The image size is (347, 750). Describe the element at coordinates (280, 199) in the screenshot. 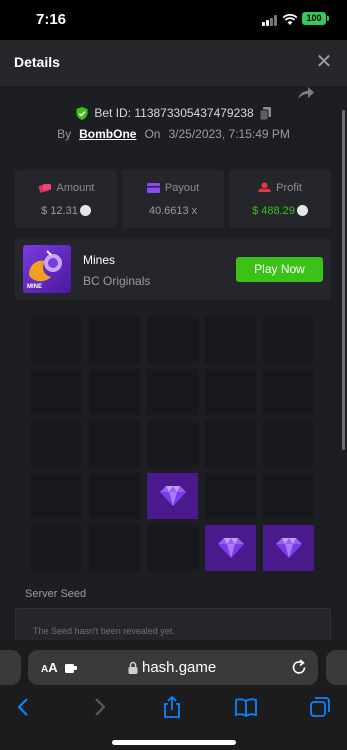

I see `profit-card: Profit $ 488.29` at that location.